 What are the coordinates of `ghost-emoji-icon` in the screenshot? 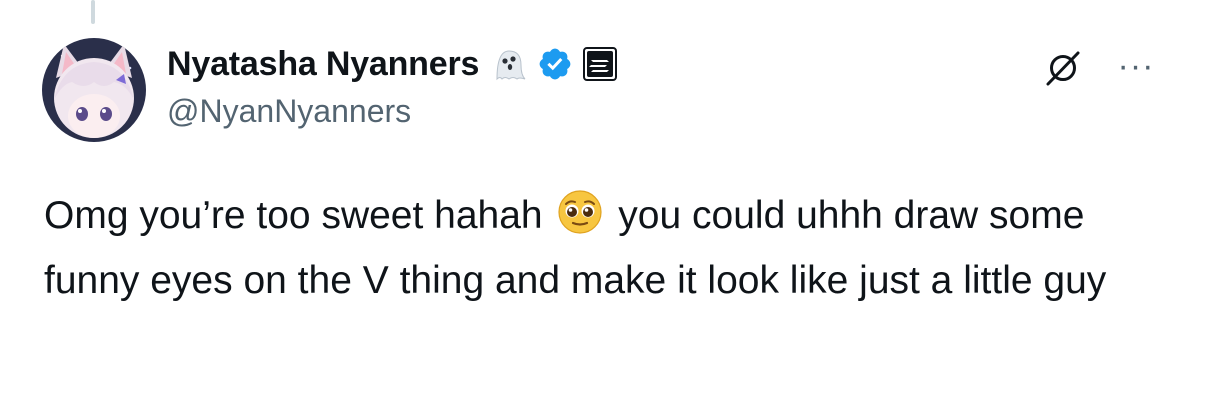 It's located at (508, 64).